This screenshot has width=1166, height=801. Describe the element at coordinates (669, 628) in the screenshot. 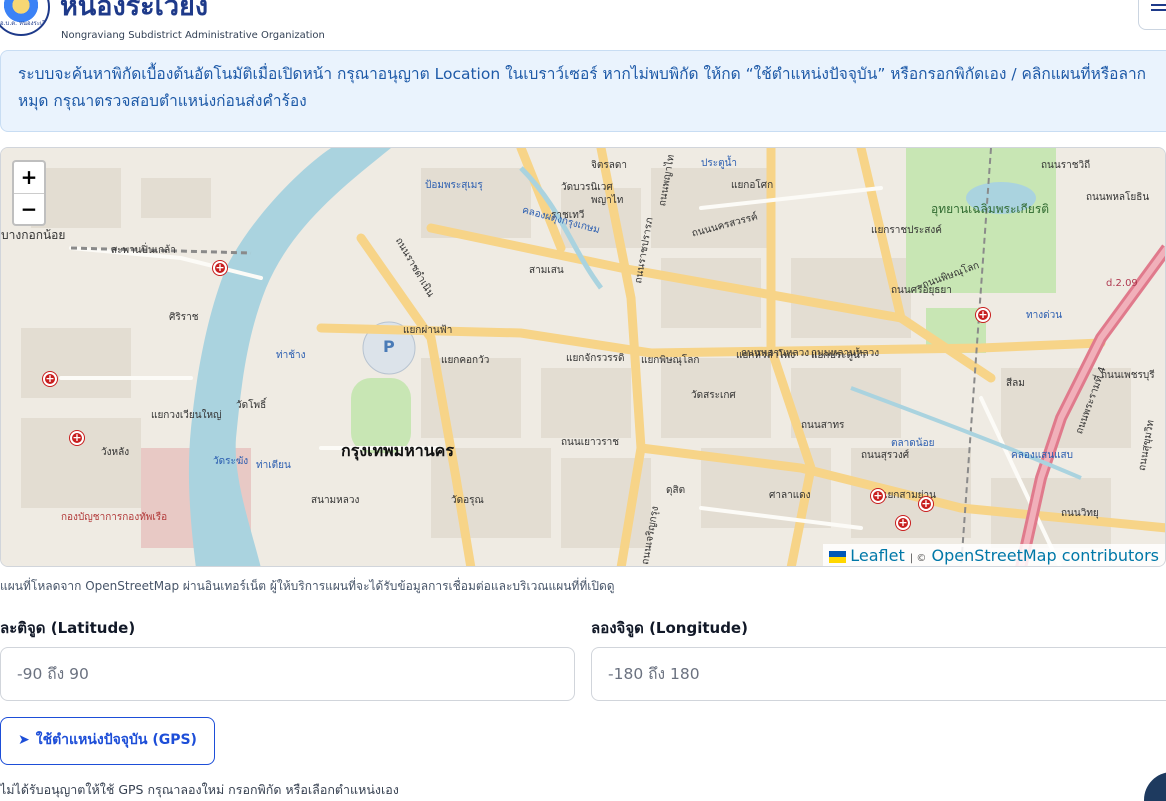

I see `longitude-label: ลองจิจูด (Longitude)` at that location.